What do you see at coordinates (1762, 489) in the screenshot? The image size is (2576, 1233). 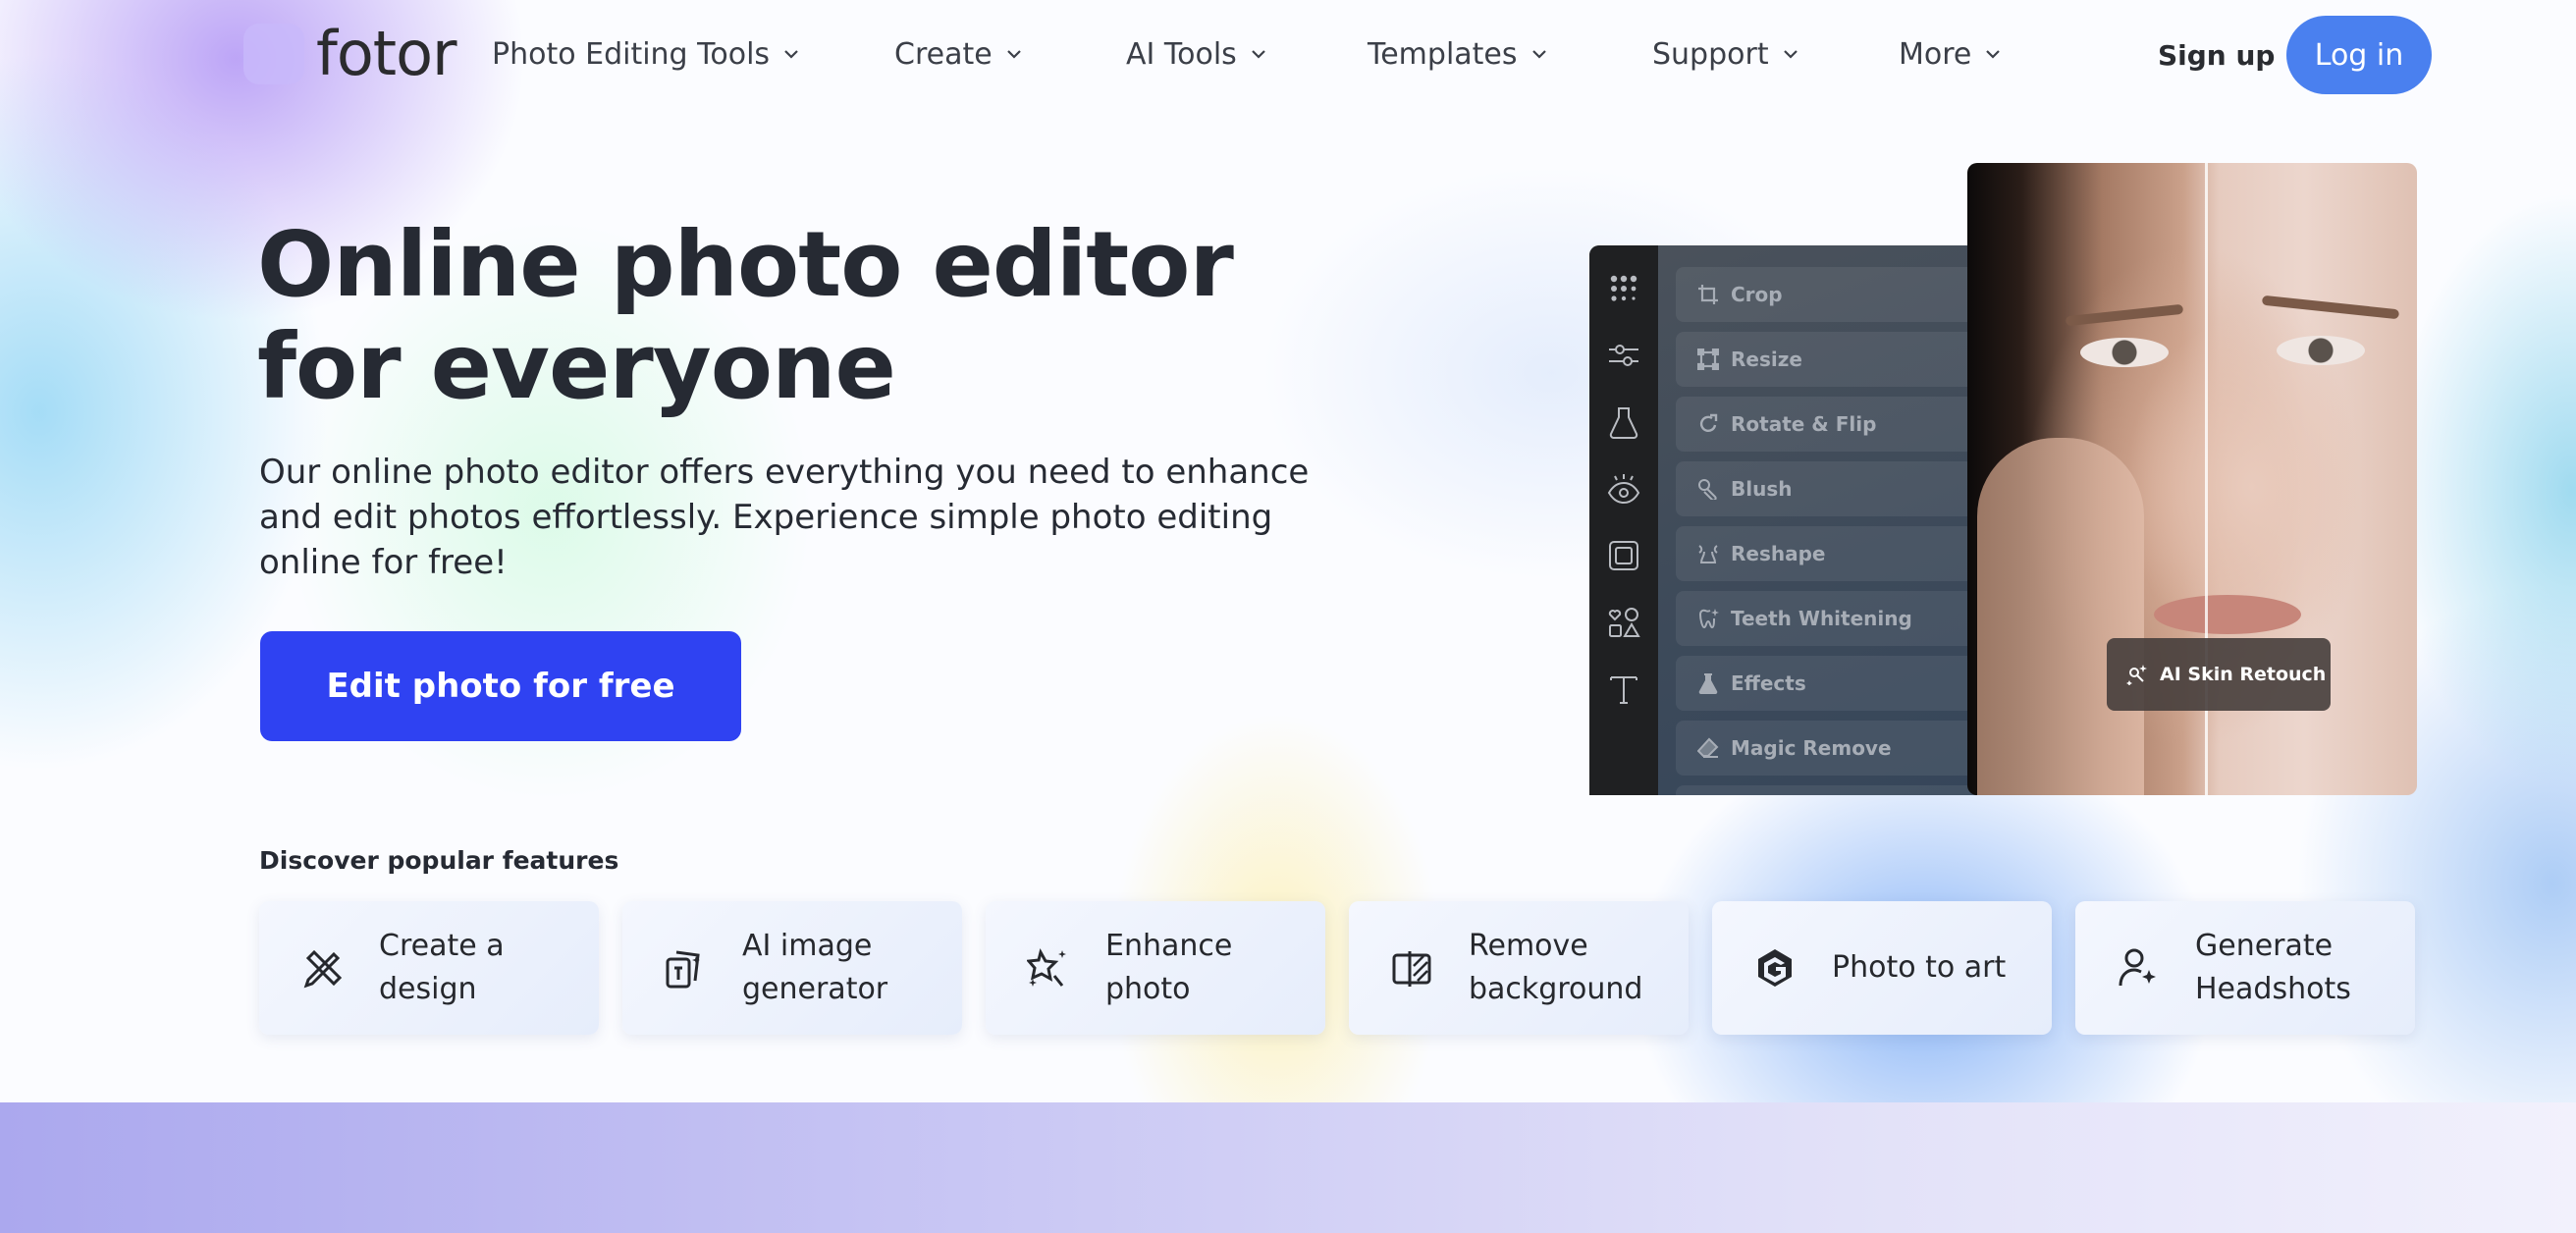 I see `tool-label: Blush` at bounding box center [1762, 489].